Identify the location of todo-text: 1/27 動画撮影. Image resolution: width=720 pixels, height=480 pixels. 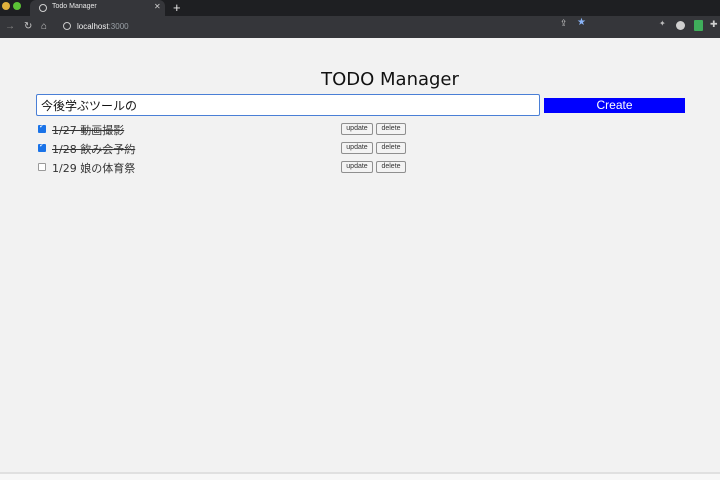
(88, 130).